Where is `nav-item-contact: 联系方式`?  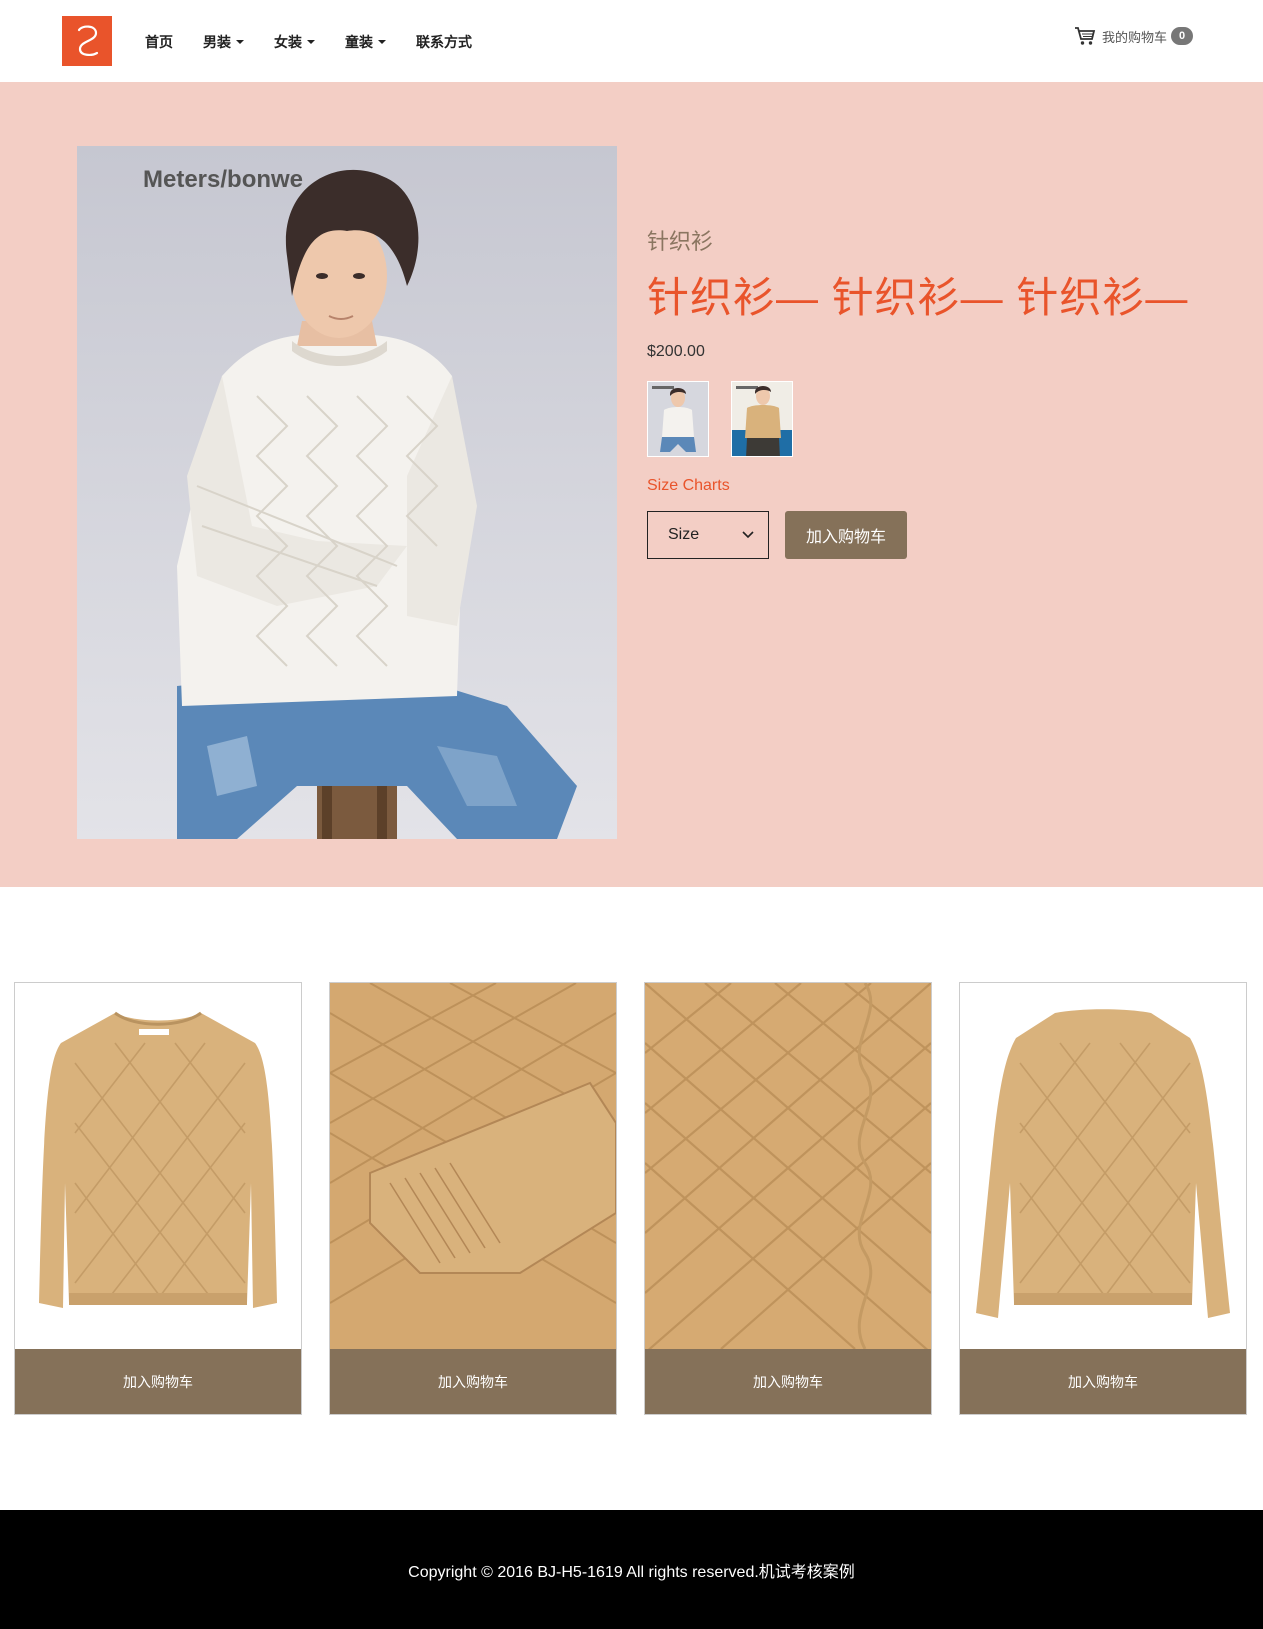 nav-item-contact: 联系方式 is located at coordinates (444, 42).